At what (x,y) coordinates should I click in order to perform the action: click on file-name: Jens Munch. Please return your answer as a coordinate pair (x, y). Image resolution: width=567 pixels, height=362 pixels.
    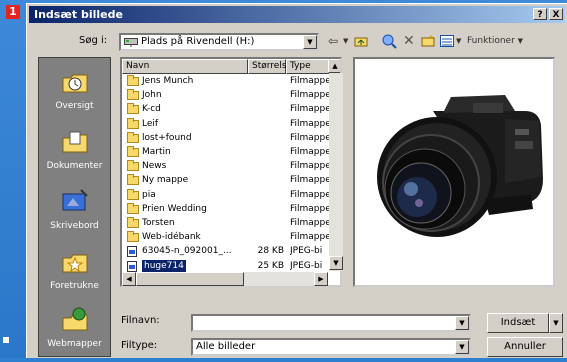
    Looking at the image, I should click on (168, 81).